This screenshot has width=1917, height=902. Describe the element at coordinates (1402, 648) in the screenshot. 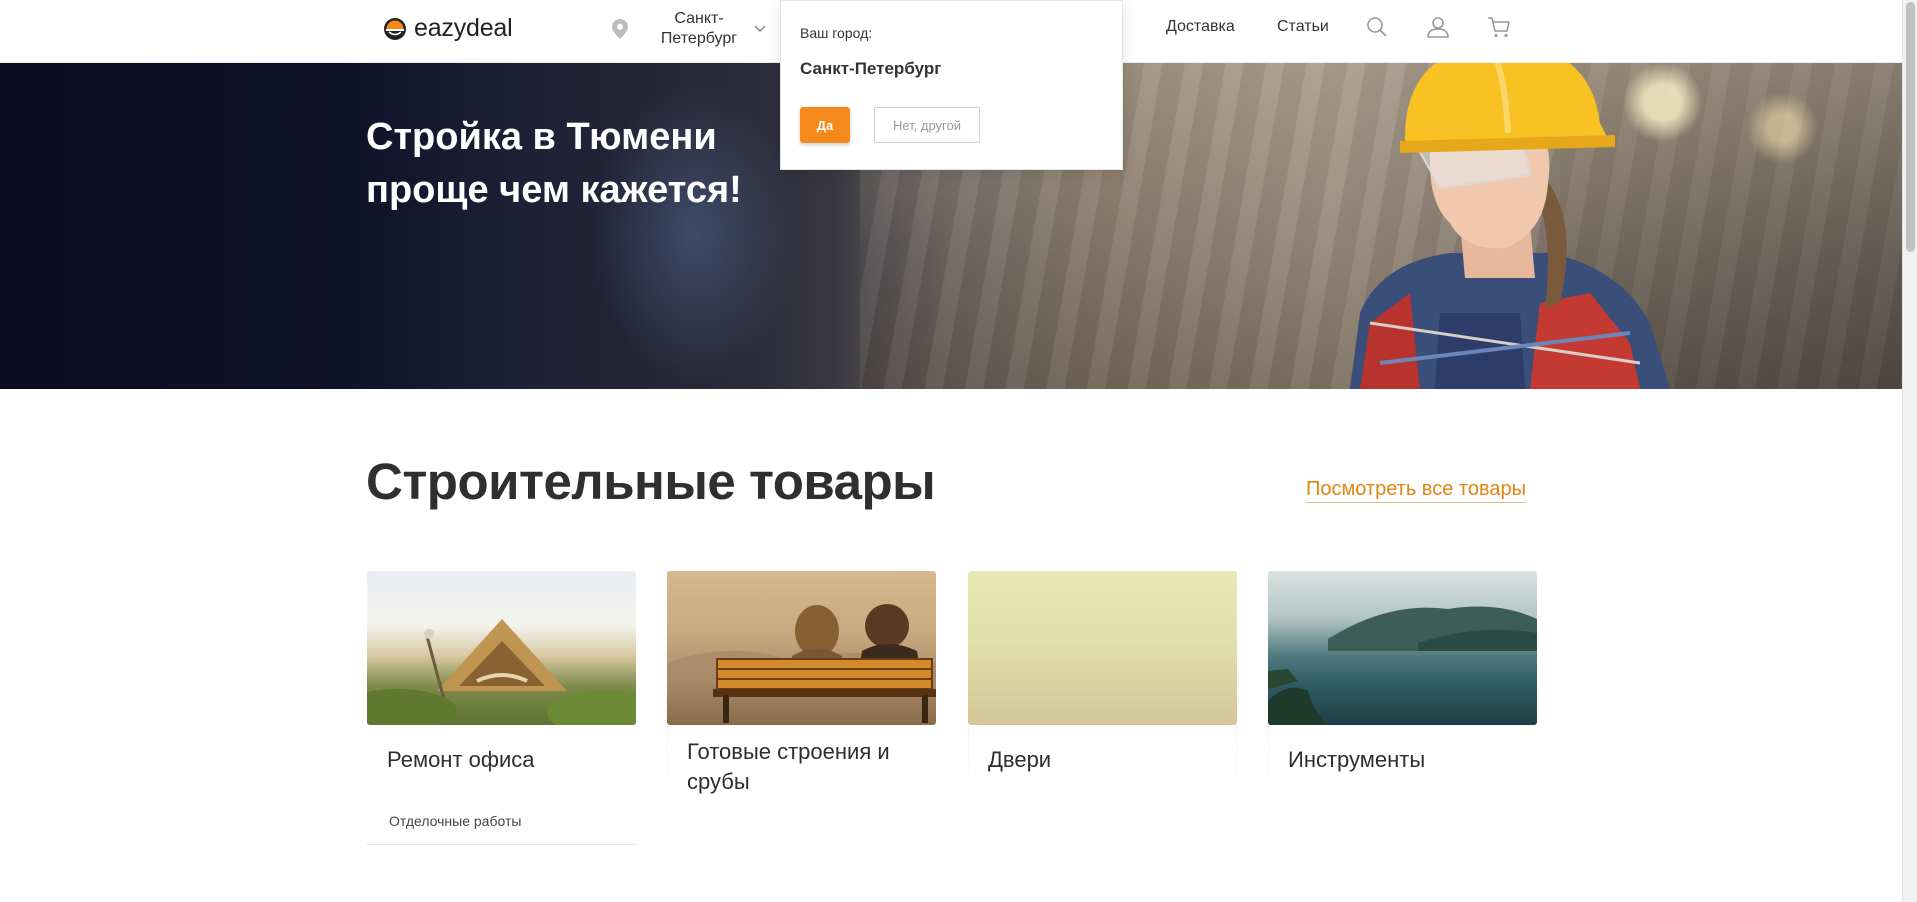

I see `category-image-lake` at that location.